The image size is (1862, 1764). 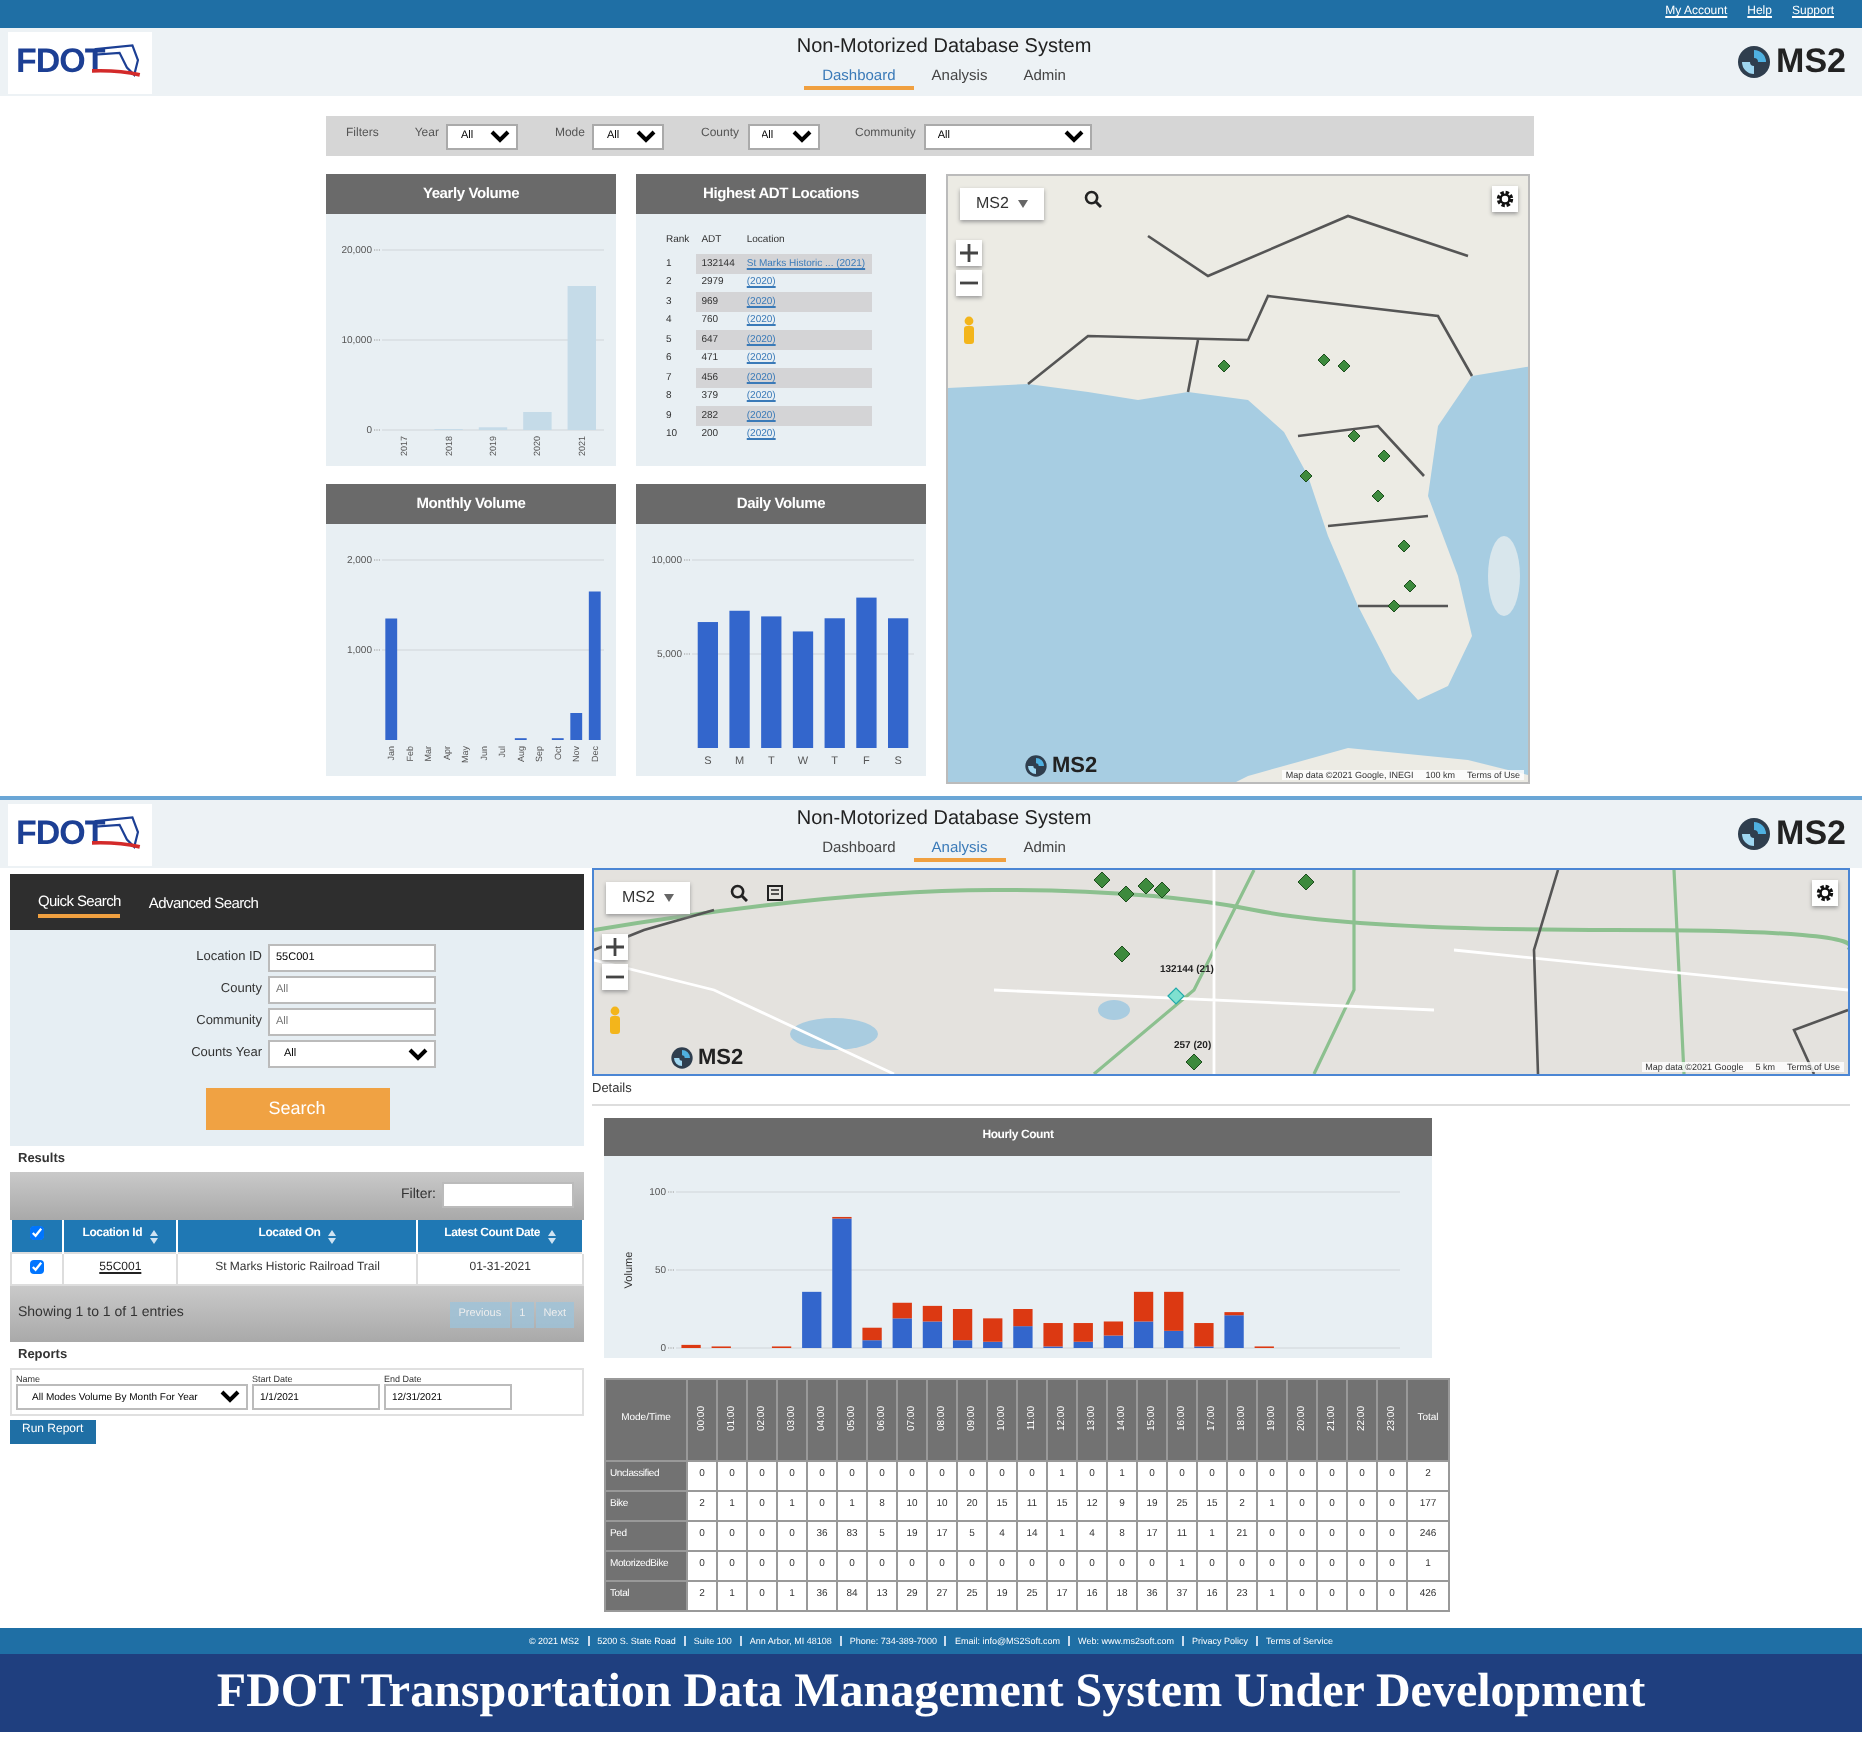 What do you see at coordinates (508, 1195) in the screenshot?
I see `filter-field` at bounding box center [508, 1195].